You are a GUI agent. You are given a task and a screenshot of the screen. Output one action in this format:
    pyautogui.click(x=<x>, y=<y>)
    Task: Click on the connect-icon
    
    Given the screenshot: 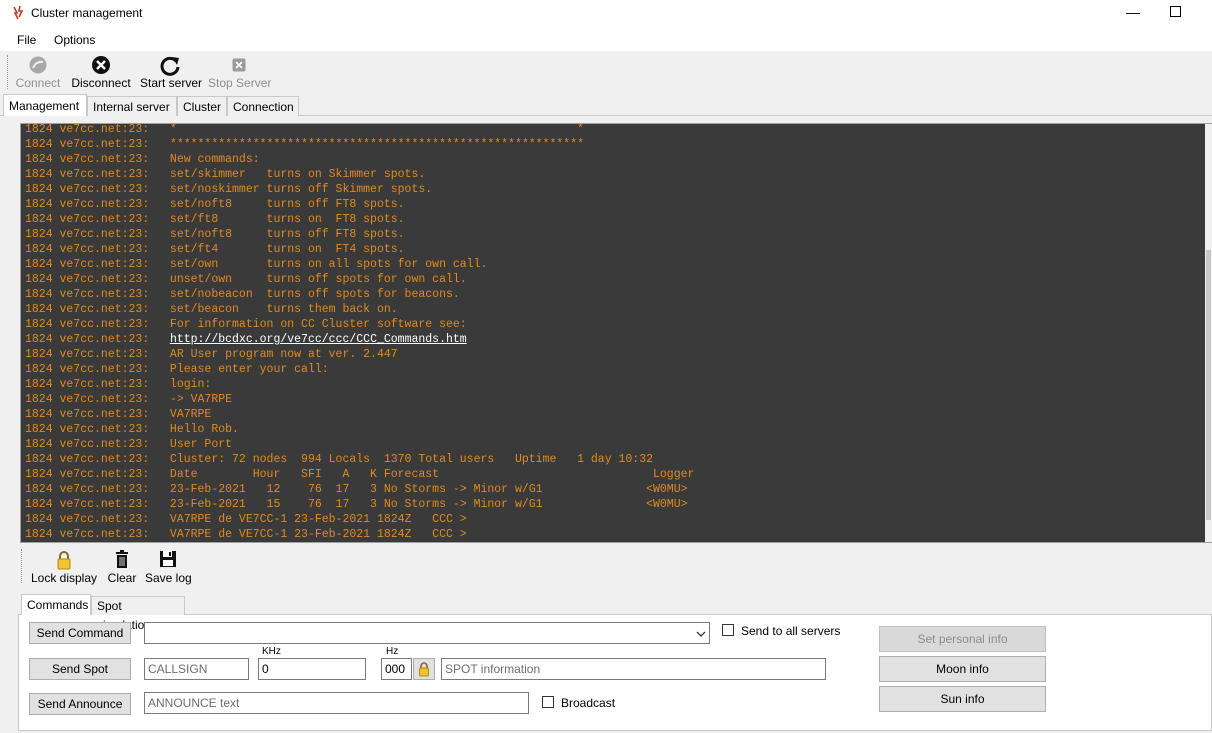 What is the action you would take?
    pyautogui.click(x=38, y=65)
    